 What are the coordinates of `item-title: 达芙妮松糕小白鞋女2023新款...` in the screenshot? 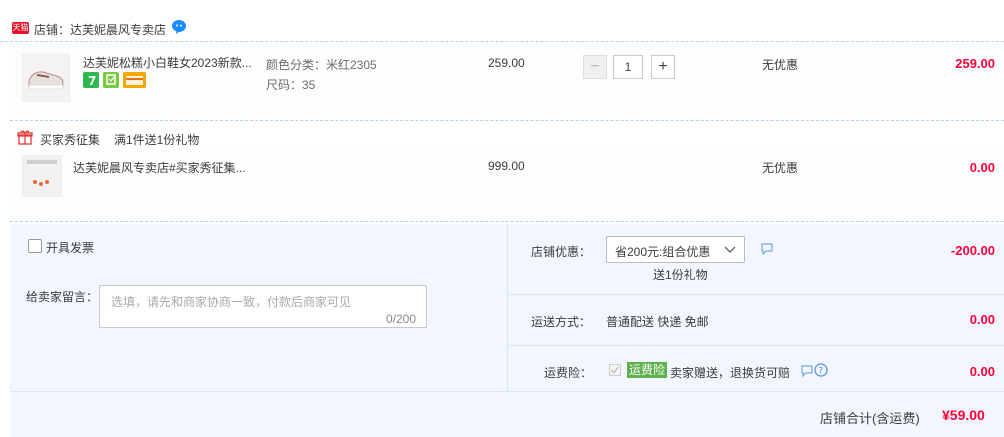 It's located at (167, 62).